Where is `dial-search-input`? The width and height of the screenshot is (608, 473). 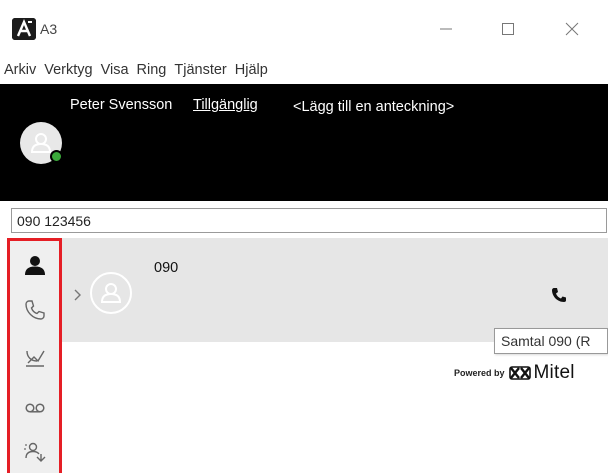 dial-search-input is located at coordinates (309, 220).